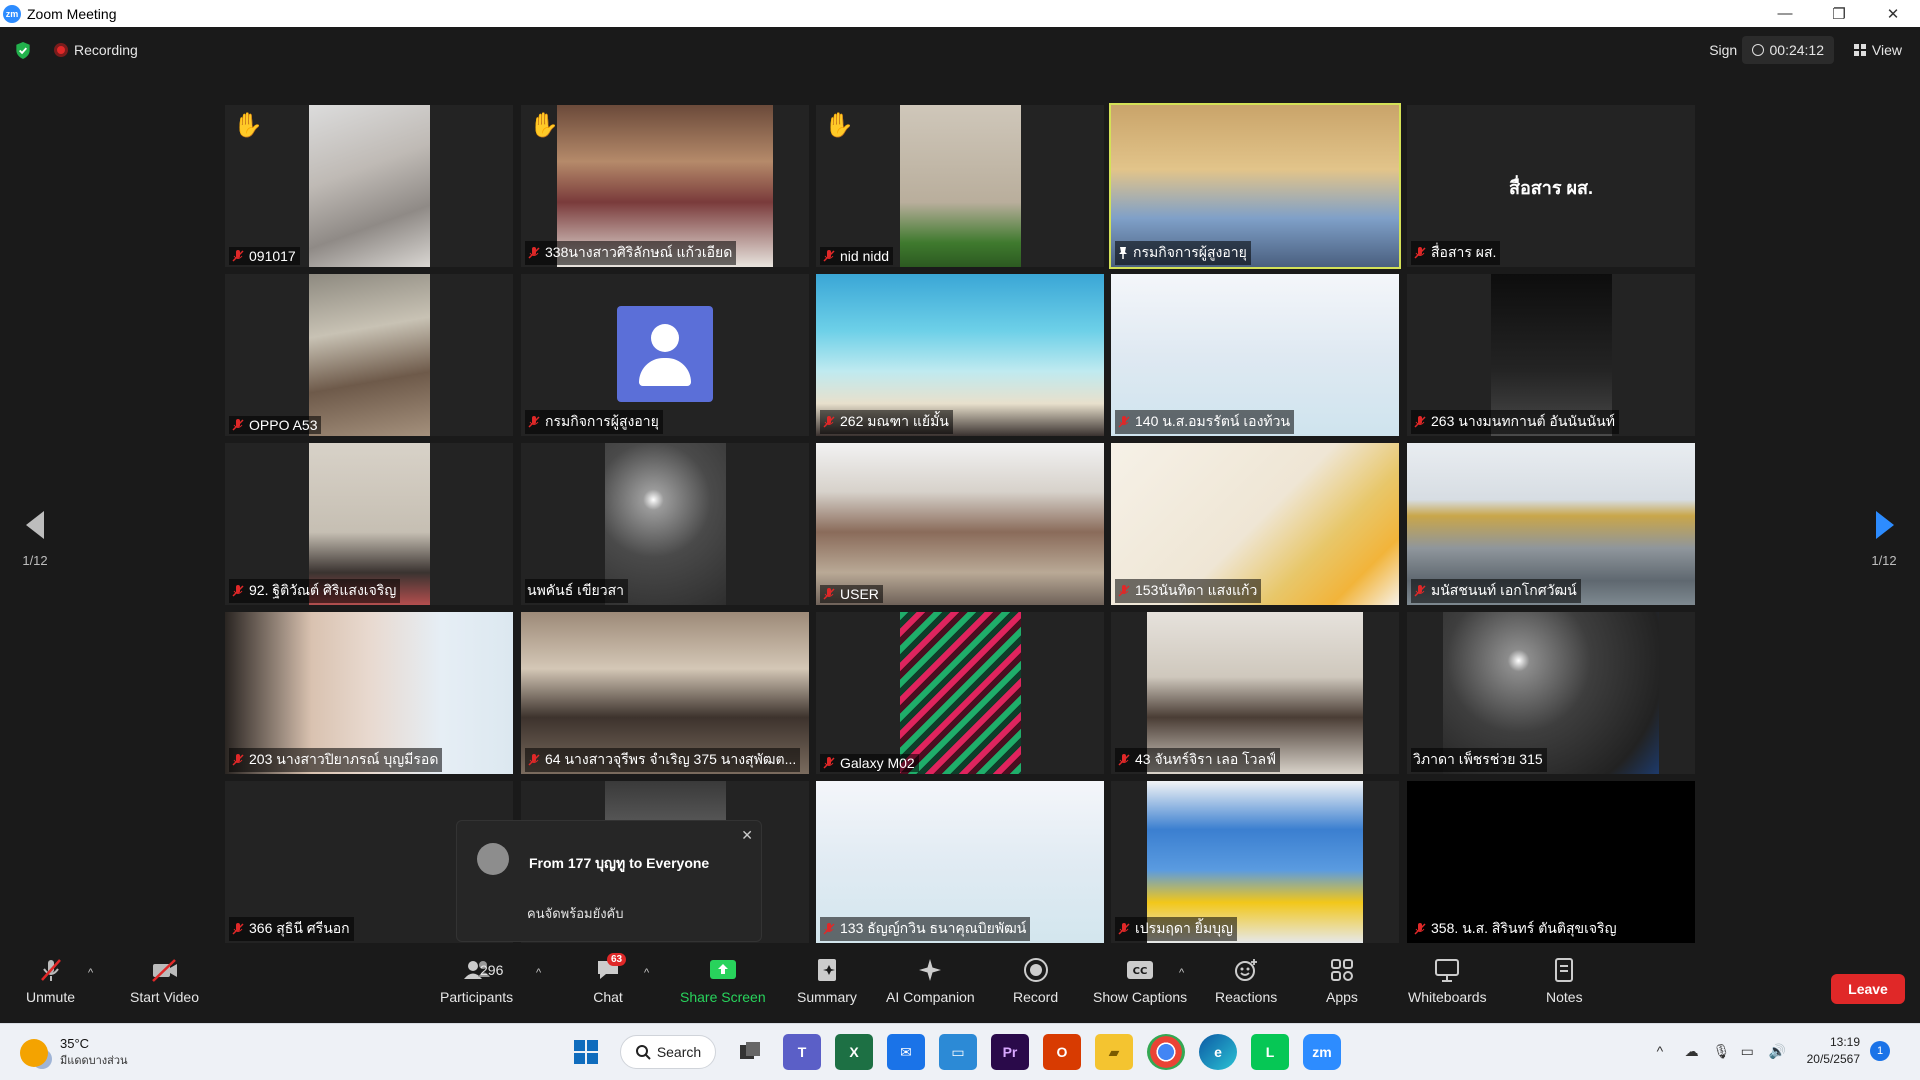 Image resolution: width=1920 pixels, height=1080 pixels. What do you see at coordinates (369, 355) in the screenshot?
I see `participant-tile: OPPO A53` at bounding box center [369, 355].